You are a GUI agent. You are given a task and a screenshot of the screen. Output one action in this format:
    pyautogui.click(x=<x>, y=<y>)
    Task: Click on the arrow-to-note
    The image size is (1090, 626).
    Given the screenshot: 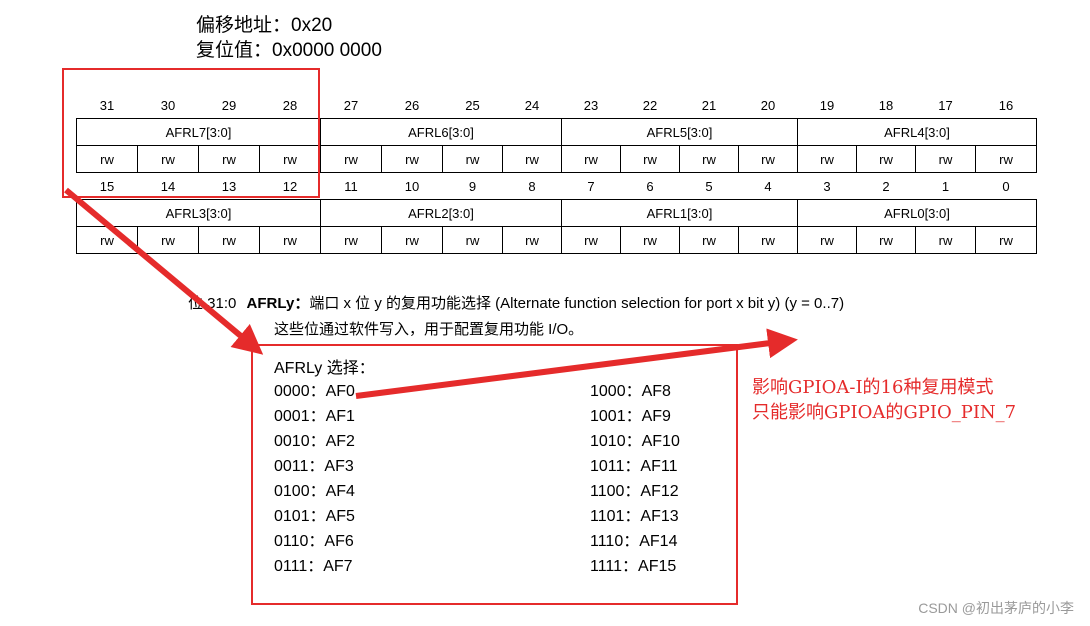 What is the action you would take?
    pyautogui.click(x=576, y=363)
    